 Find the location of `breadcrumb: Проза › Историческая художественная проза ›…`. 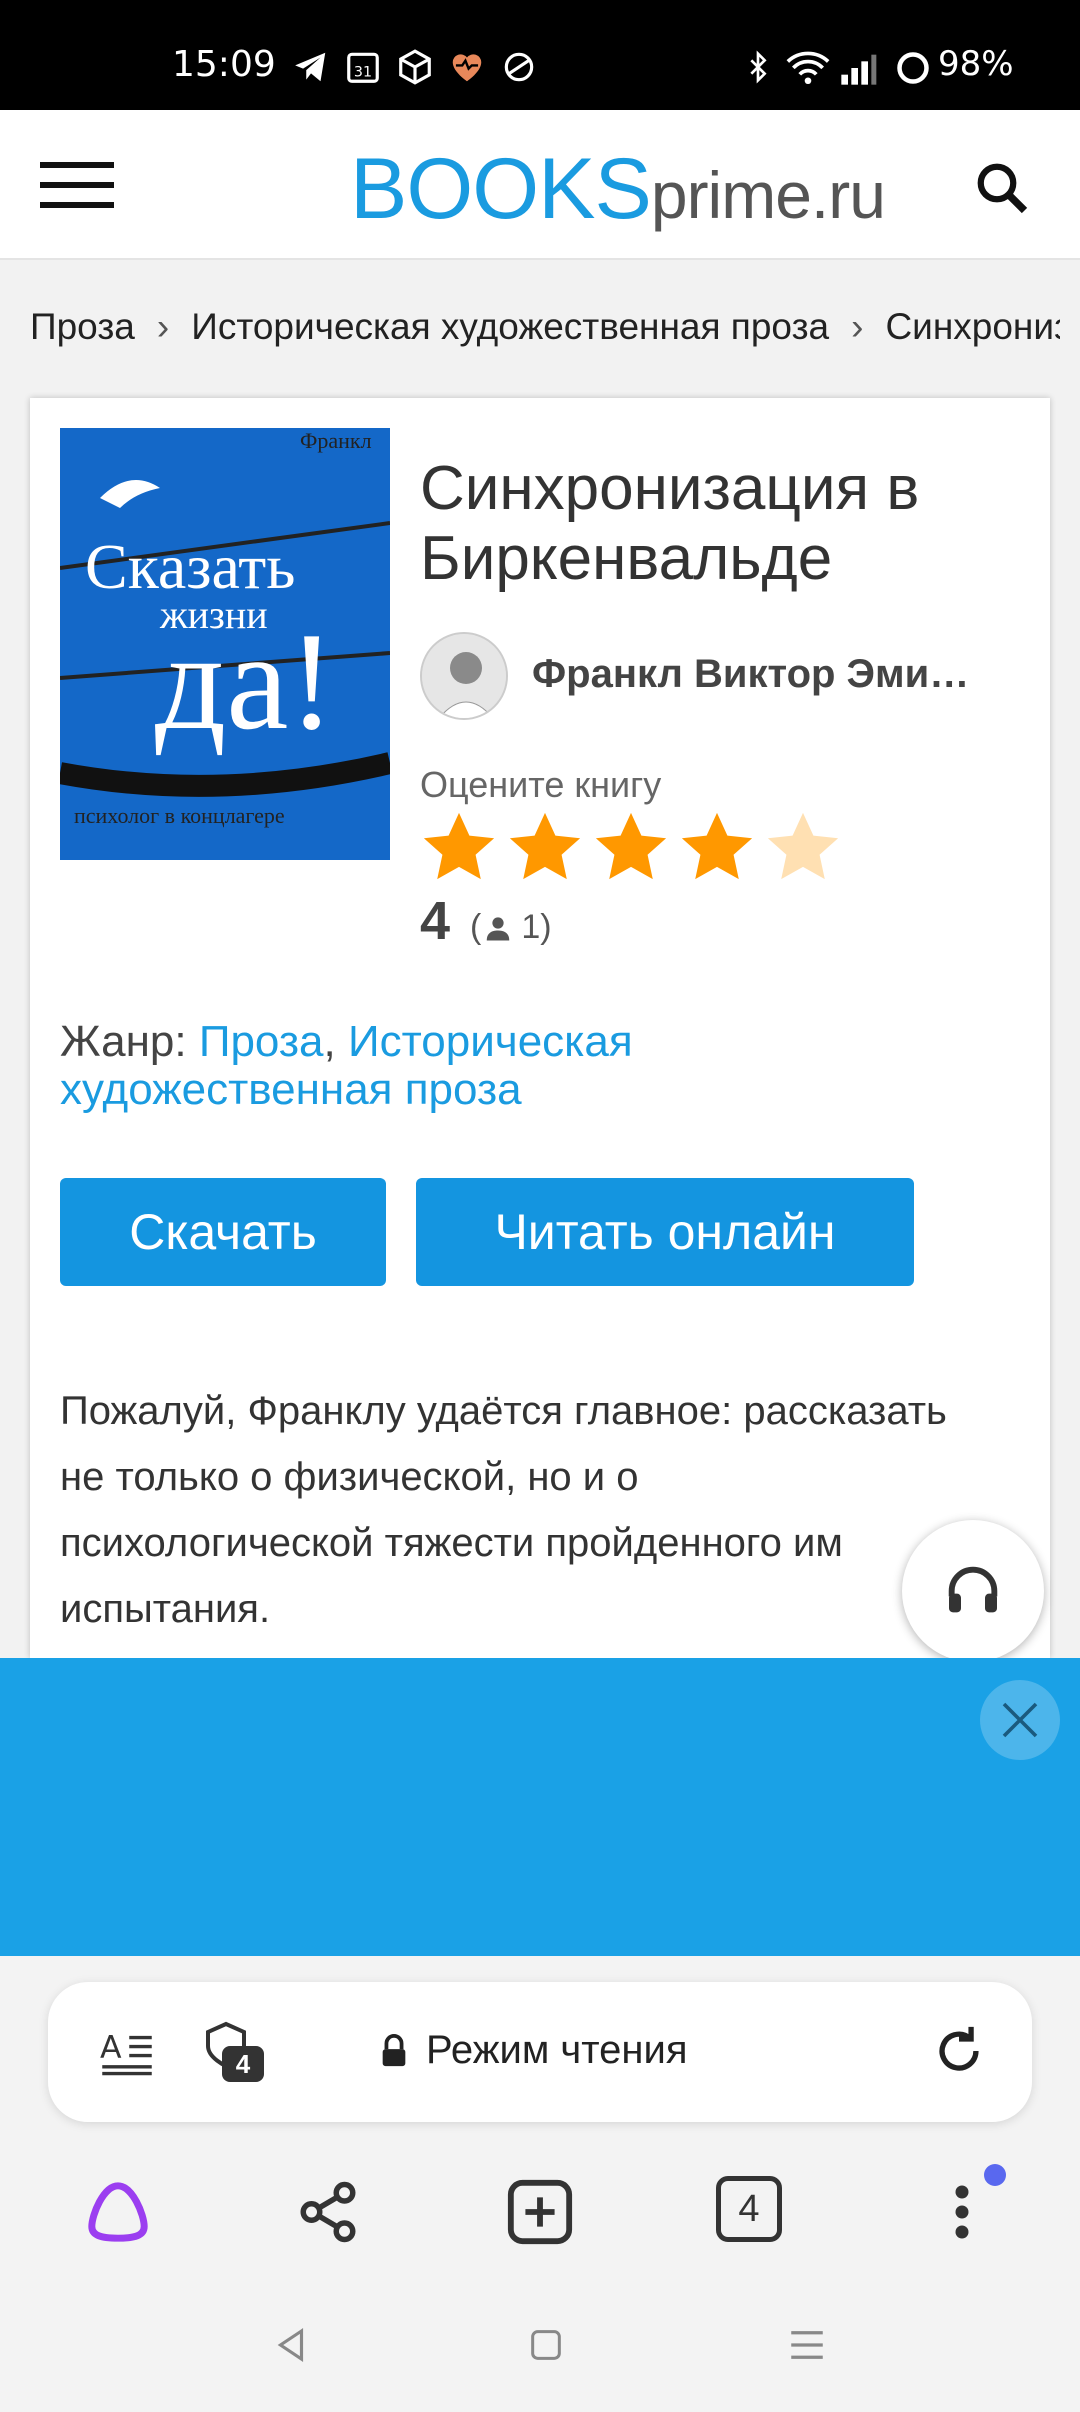

breadcrumb: Проза › Историческая художественная проза ›… is located at coordinates (545, 329).